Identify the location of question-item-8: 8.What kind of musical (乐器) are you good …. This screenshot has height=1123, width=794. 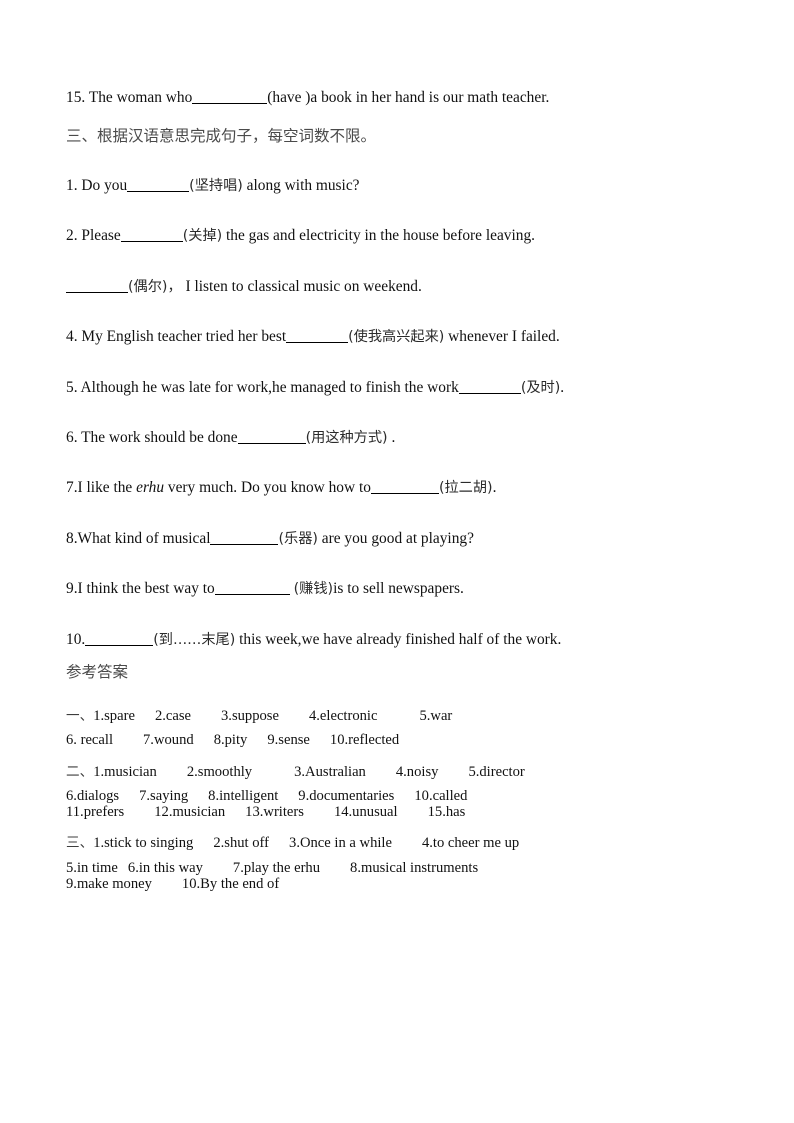
(416, 538).